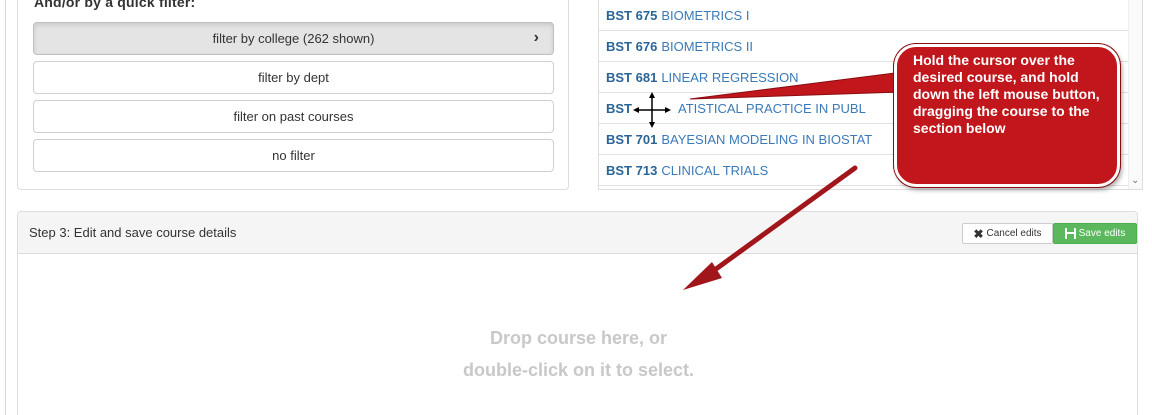 Image resolution: width=1152 pixels, height=415 pixels. Describe the element at coordinates (1070, 233) in the screenshot. I see `floppy-disk-icon` at that location.